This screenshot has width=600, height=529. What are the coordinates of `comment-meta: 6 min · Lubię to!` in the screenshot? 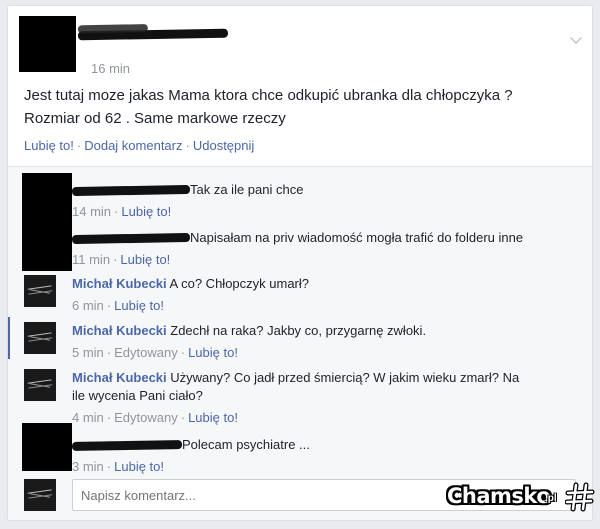 It's located at (322, 306).